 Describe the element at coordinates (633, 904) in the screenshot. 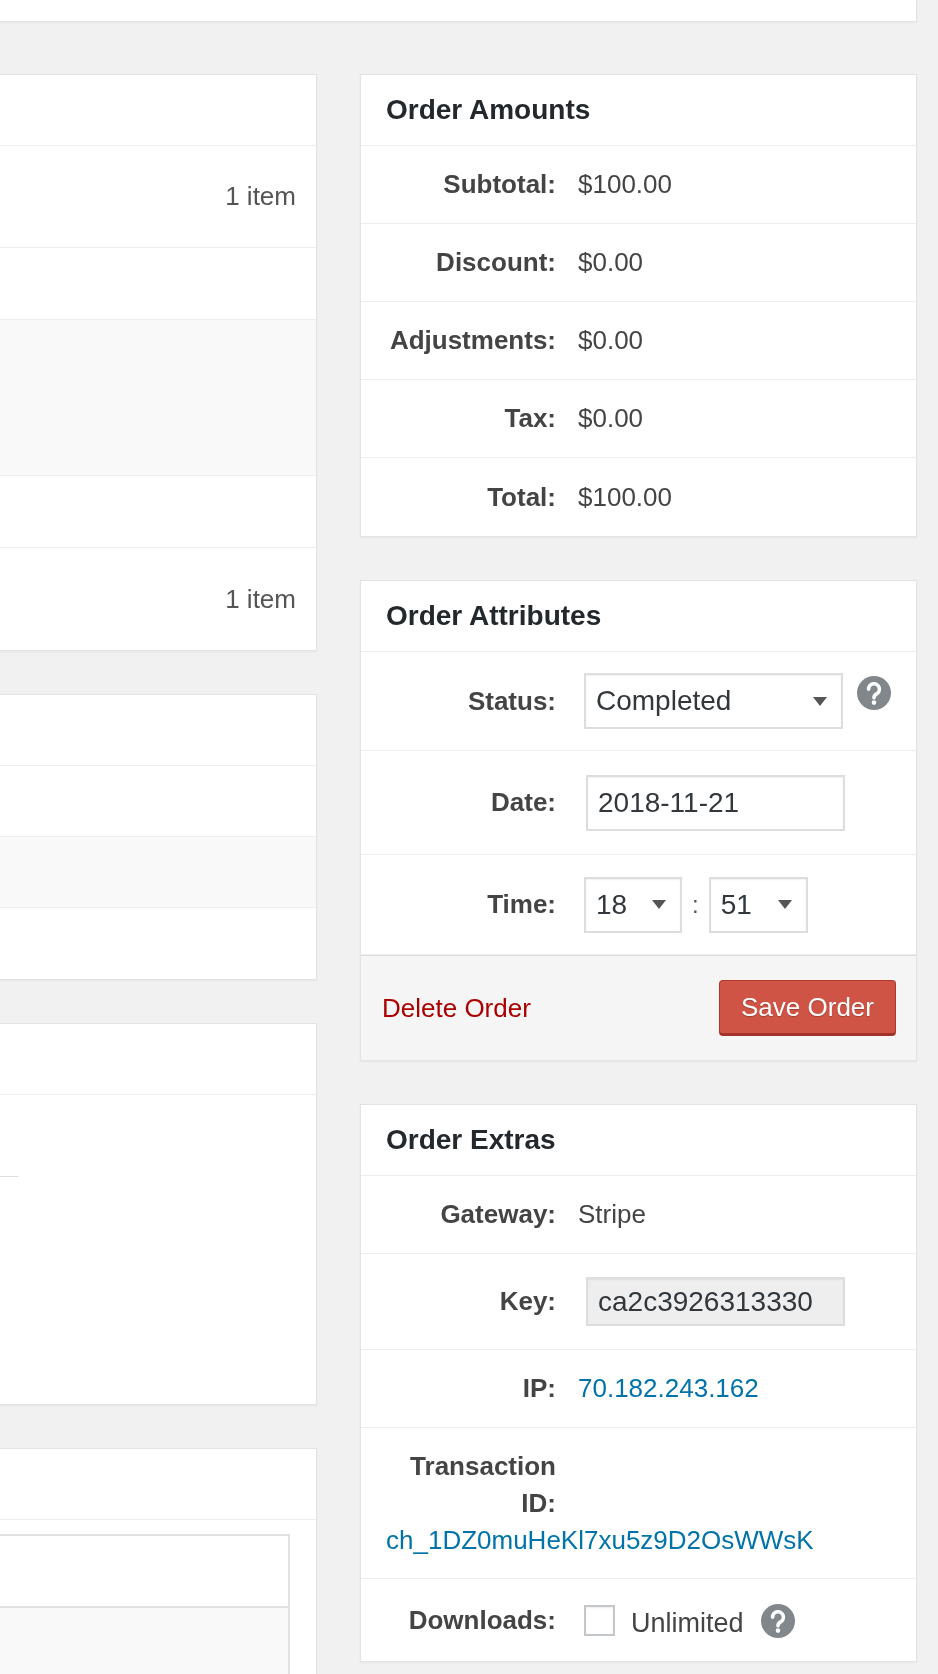

I see `hour-select: 18` at that location.